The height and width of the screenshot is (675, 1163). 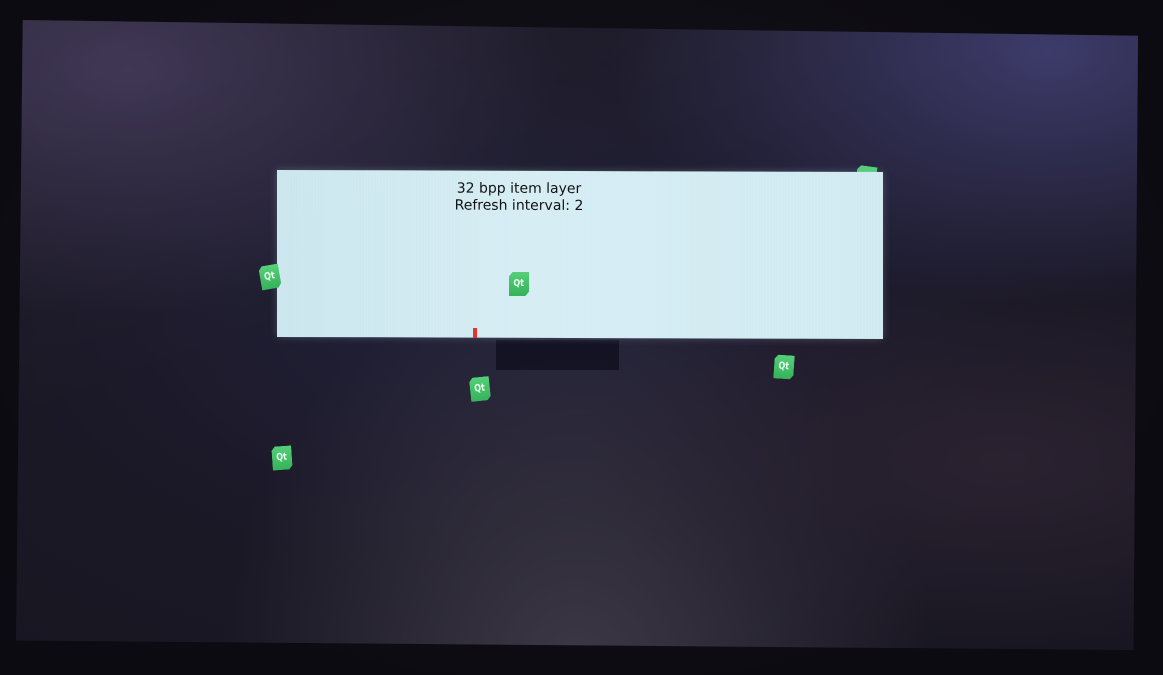 I want to click on layer-title: 32 bpp item layer, so click(x=519, y=189).